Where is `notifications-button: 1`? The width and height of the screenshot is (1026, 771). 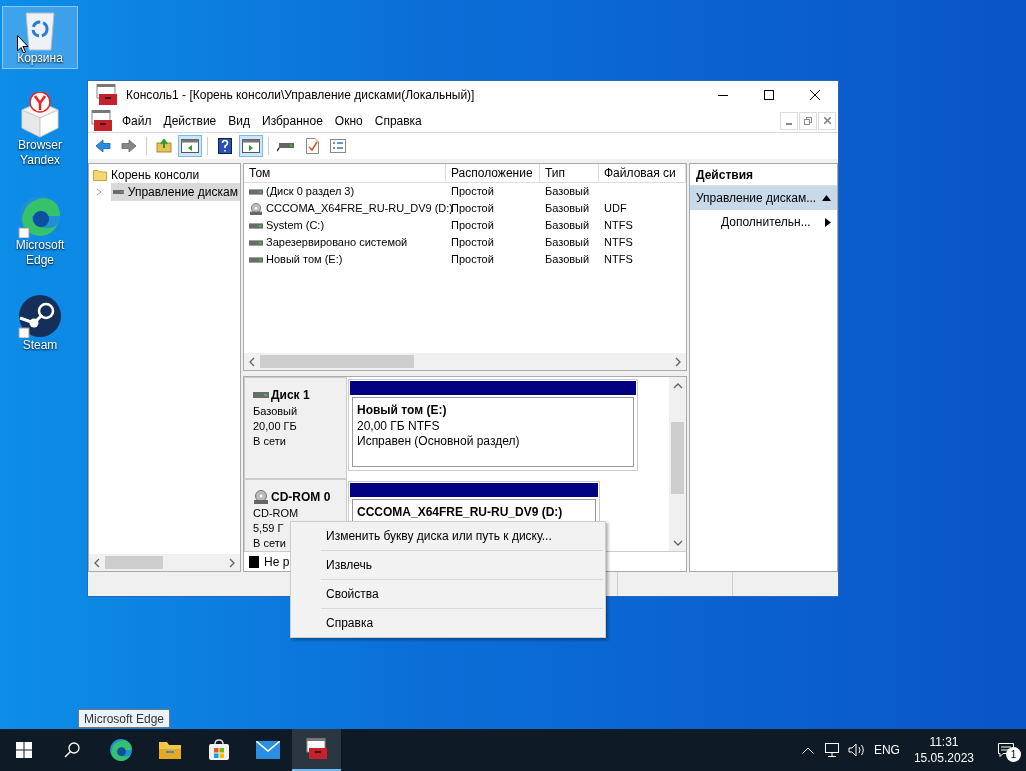 notifications-button: 1 is located at coordinates (1006, 750).